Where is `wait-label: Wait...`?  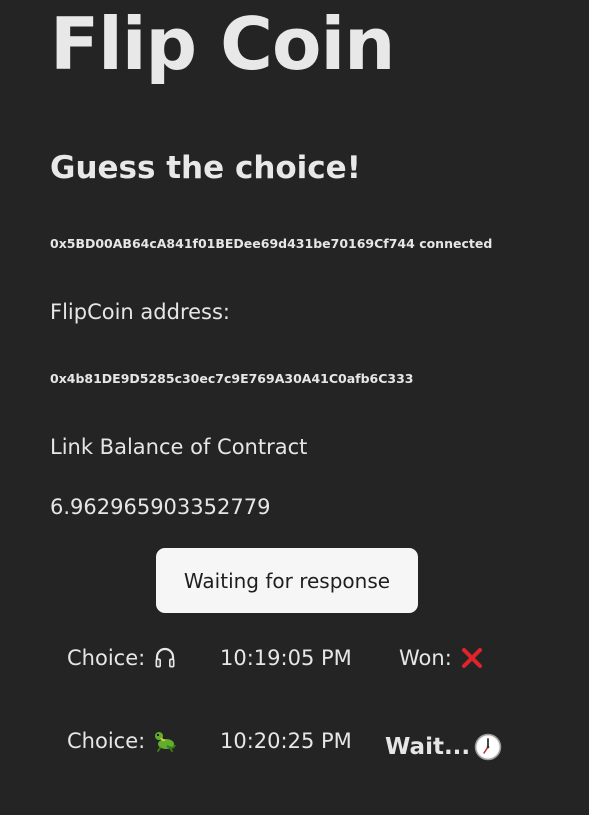 wait-label: Wait... is located at coordinates (428, 747).